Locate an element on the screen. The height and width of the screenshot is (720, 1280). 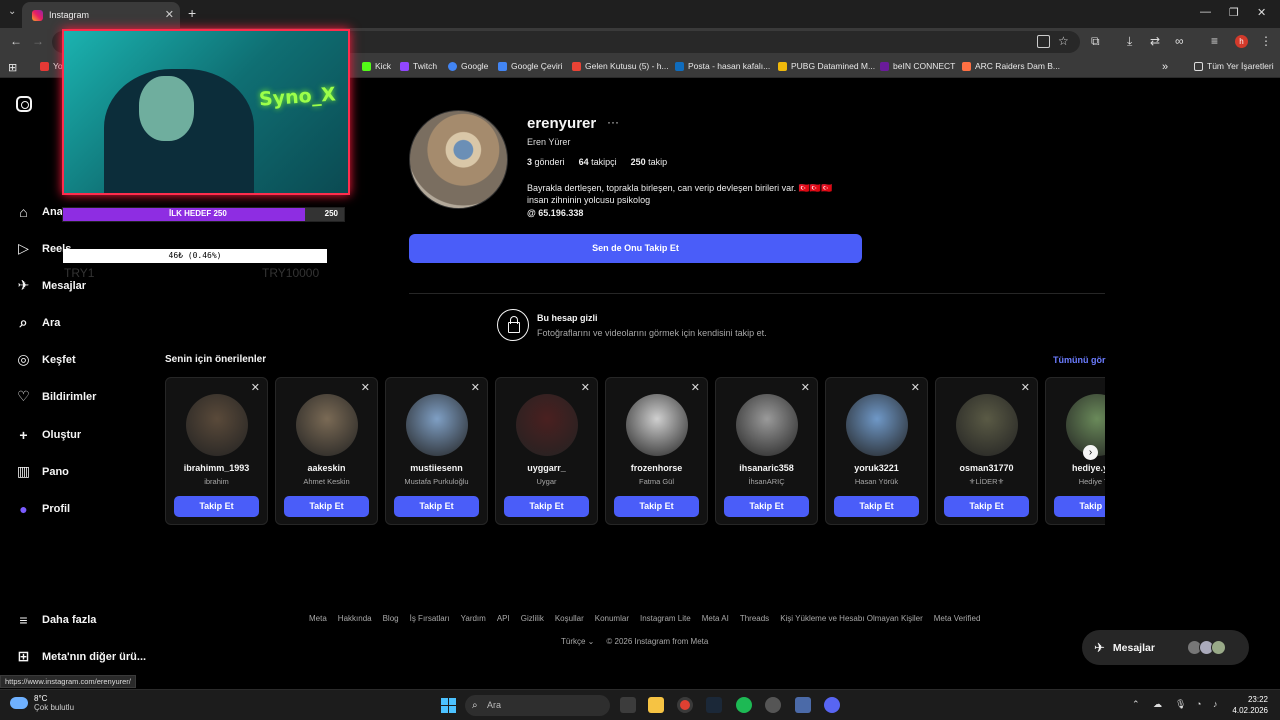
footer-link: API is located at coordinates (503, 618).